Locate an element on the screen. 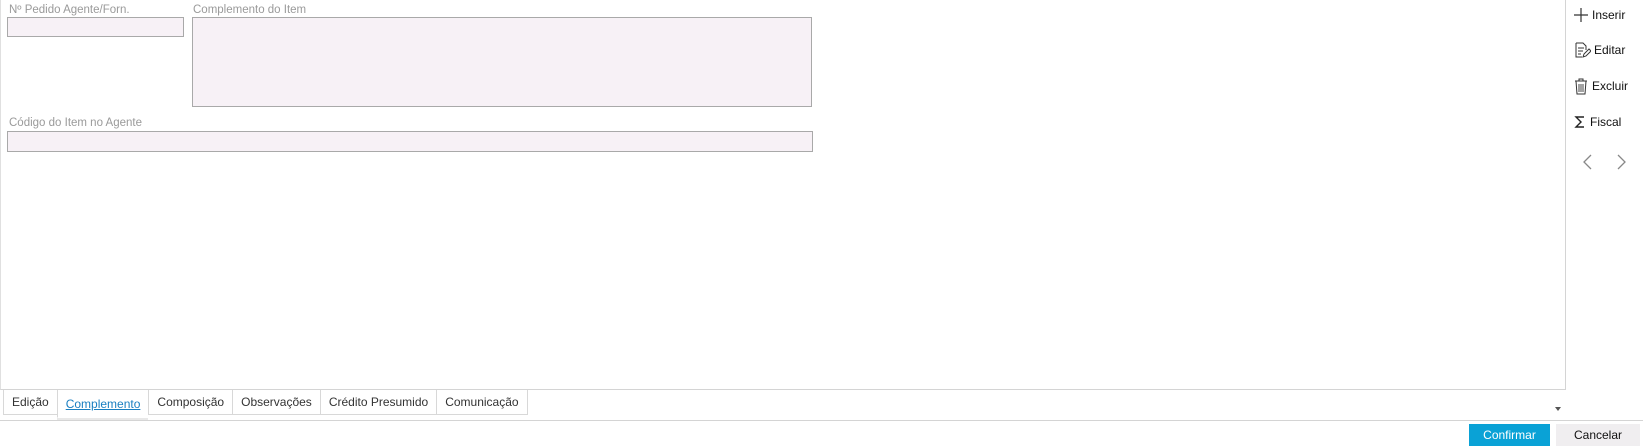  fiscal-button: Fiscal is located at coordinates (1597, 122).